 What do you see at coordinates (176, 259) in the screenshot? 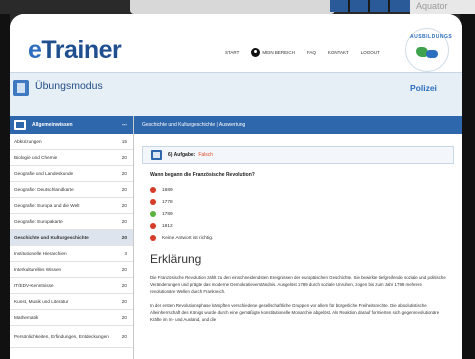
I see `explanation-heading: Erklärung` at bounding box center [176, 259].